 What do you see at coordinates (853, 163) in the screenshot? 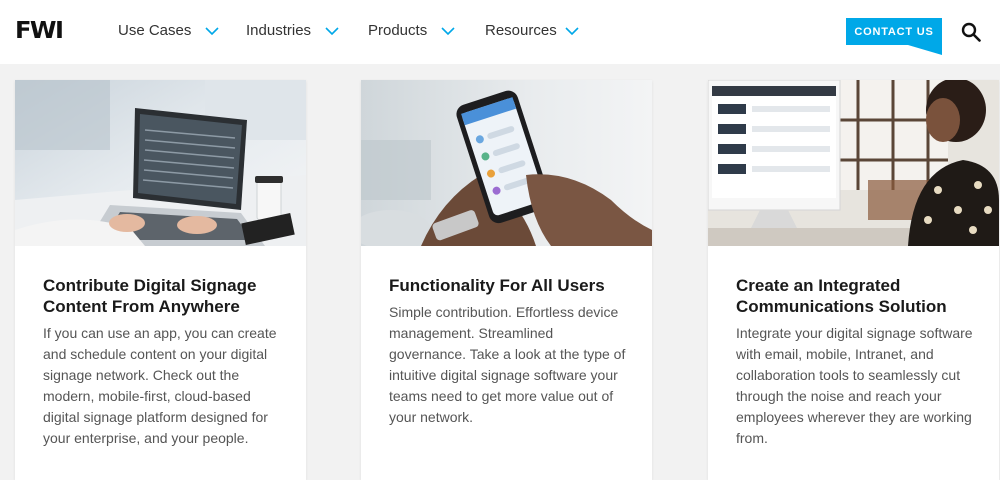
I see `desktop-computer-photo` at bounding box center [853, 163].